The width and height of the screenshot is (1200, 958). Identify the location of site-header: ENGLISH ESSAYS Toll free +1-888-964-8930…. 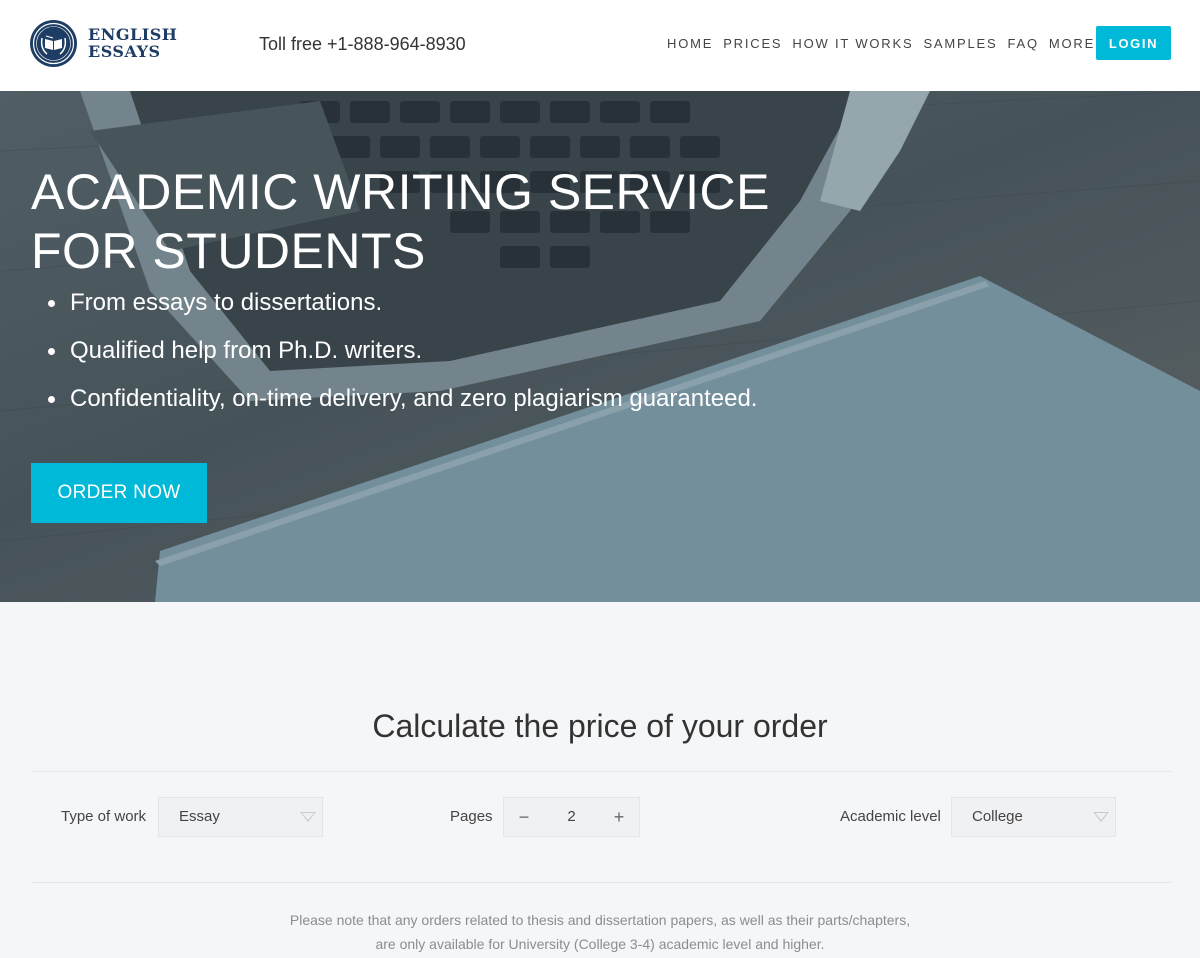
(600, 45).